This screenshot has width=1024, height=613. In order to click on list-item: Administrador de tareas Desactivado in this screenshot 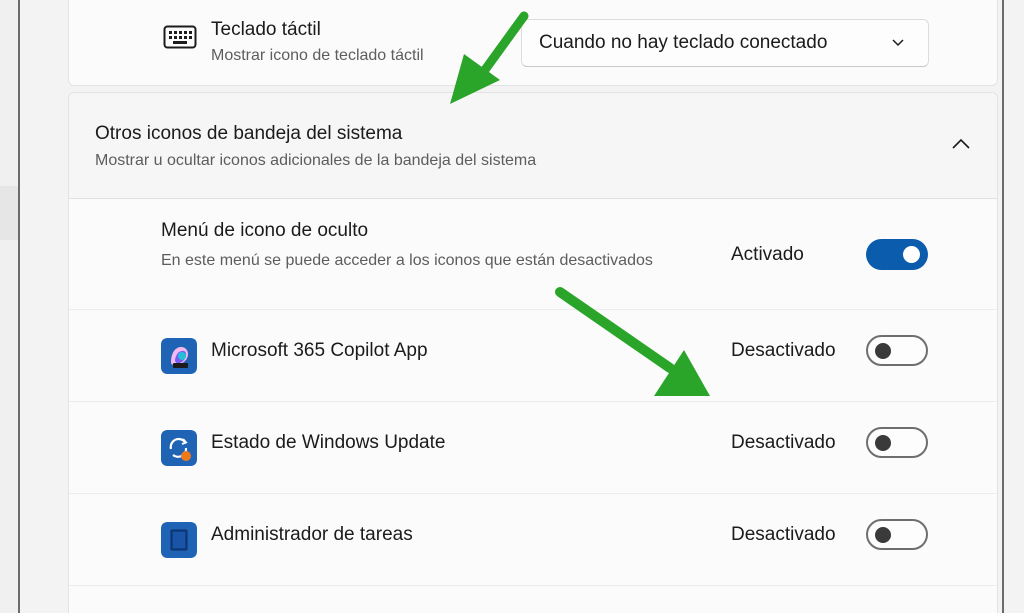, I will do `click(533, 540)`.